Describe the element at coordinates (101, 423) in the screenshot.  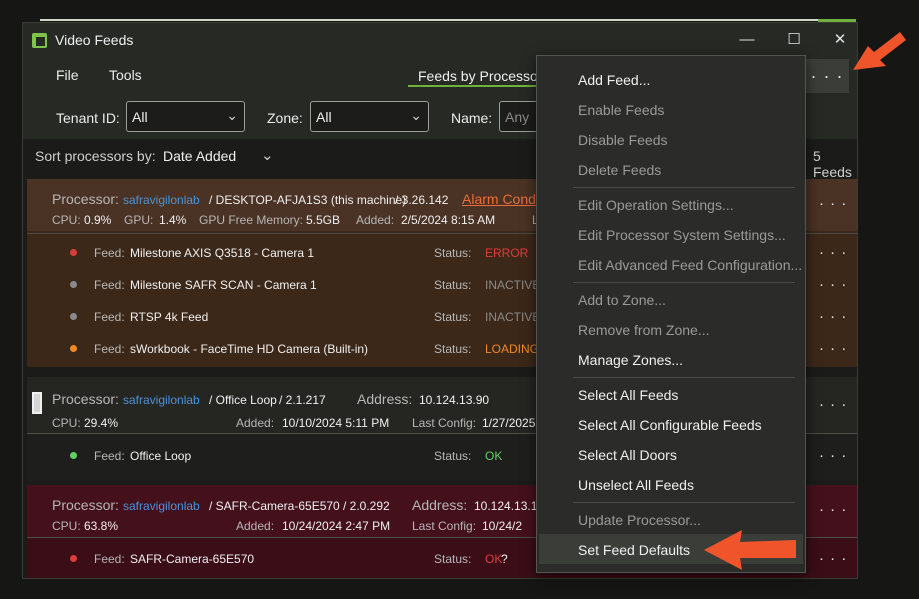
I see `cpu-value: 29.4%` at that location.